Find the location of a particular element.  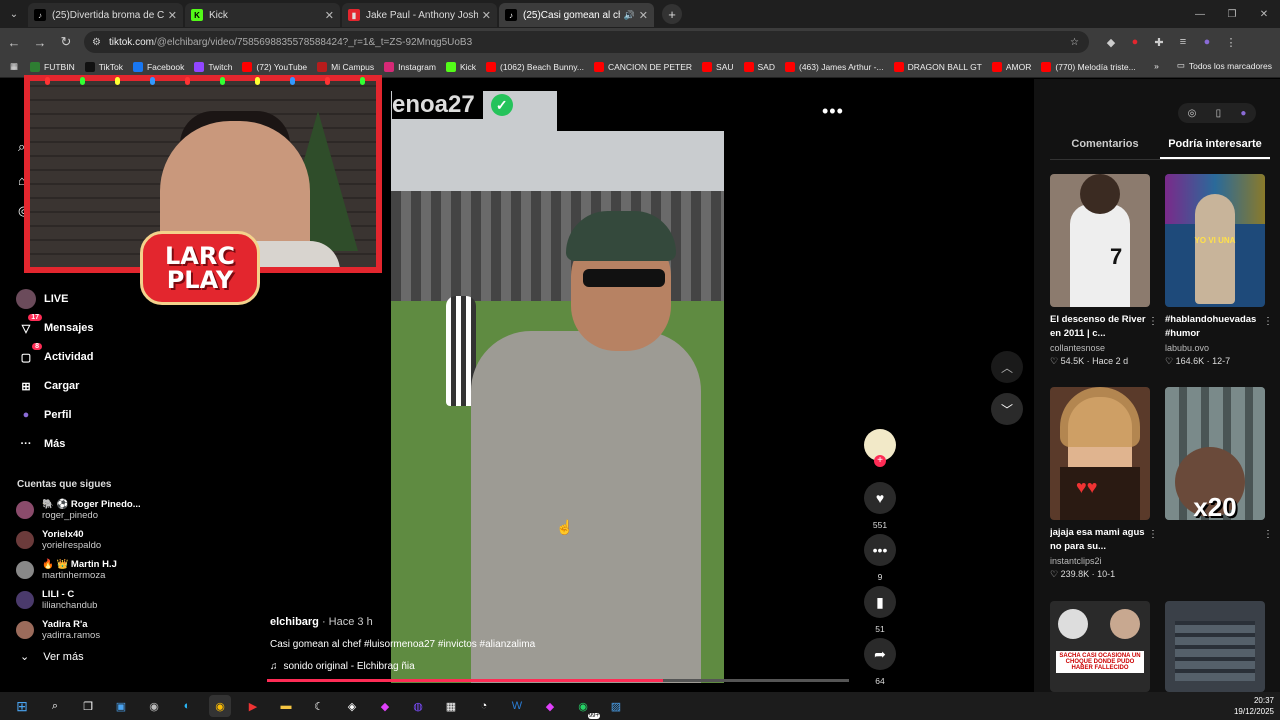

video-thumbnail: x20 is located at coordinates (1215, 453).